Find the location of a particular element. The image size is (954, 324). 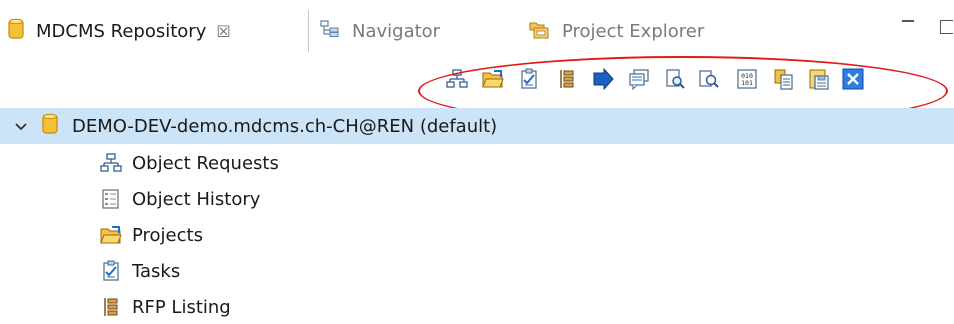

tree-item-label: Tasks is located at coordinates (156, 271).